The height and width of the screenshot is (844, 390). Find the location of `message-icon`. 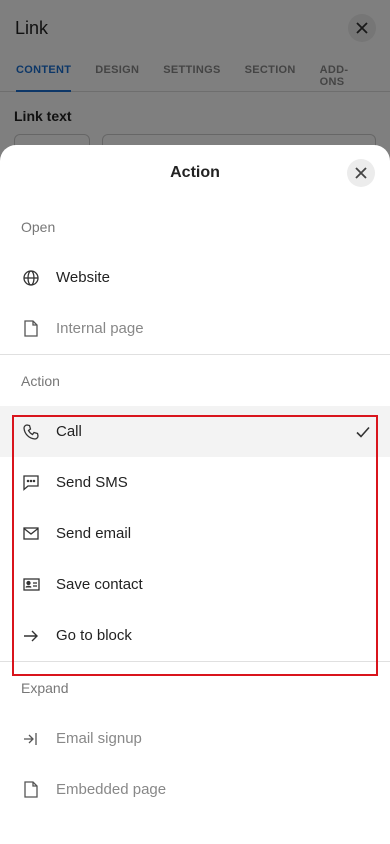

message-icon is located at coordinates (31, 483).